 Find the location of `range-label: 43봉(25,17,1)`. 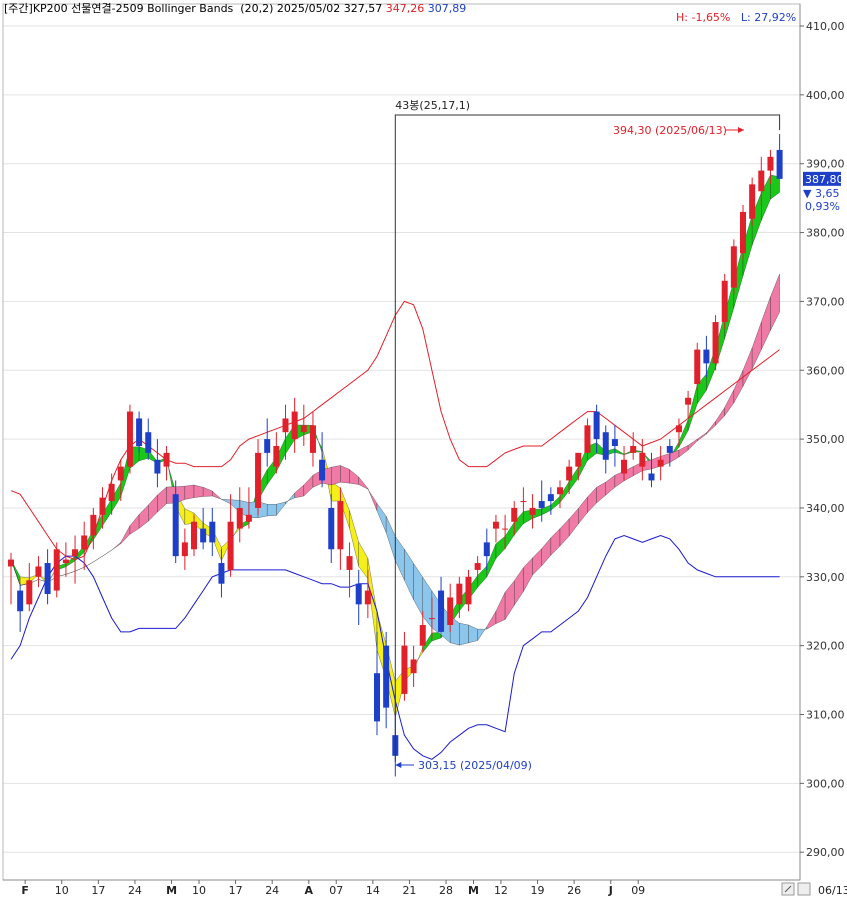

range-label: 43봉(25,17,1) is located at coordinates (432, 105).